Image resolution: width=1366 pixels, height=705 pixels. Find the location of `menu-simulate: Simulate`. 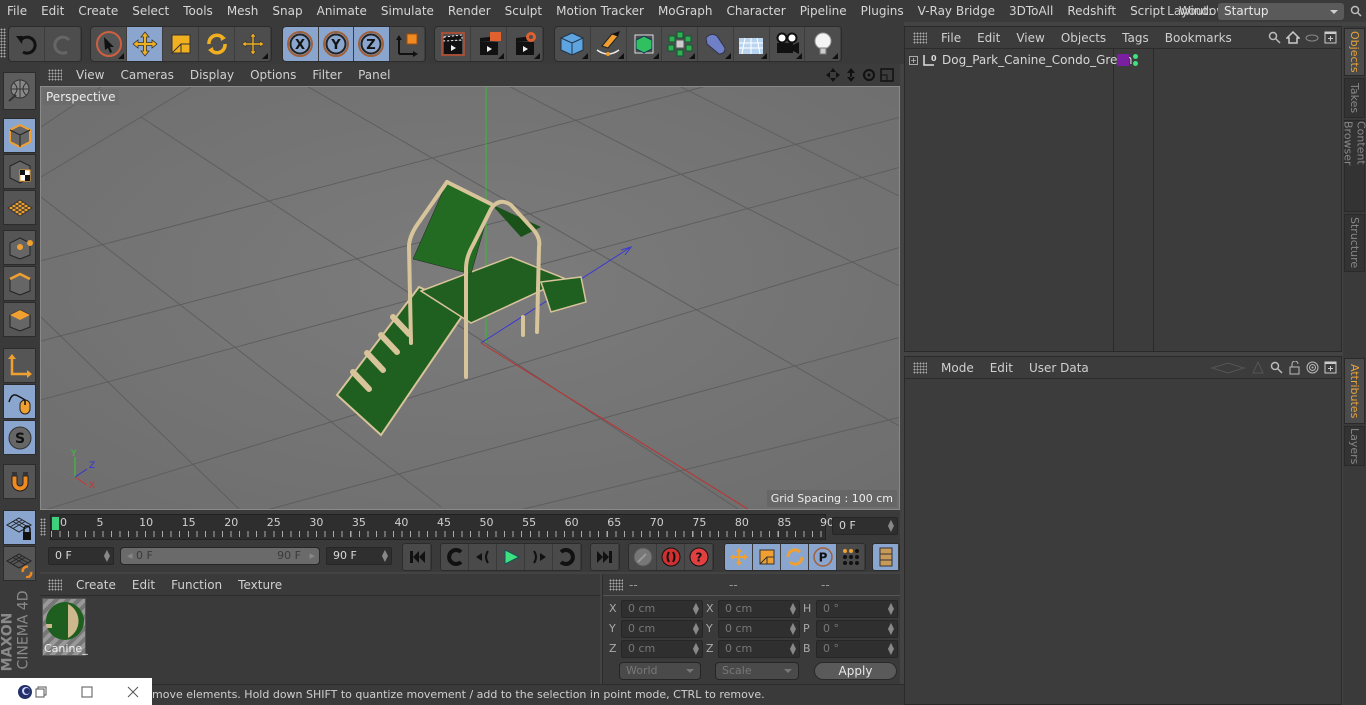

menu-simulate: Simulate is located at coordinates (407, 11).